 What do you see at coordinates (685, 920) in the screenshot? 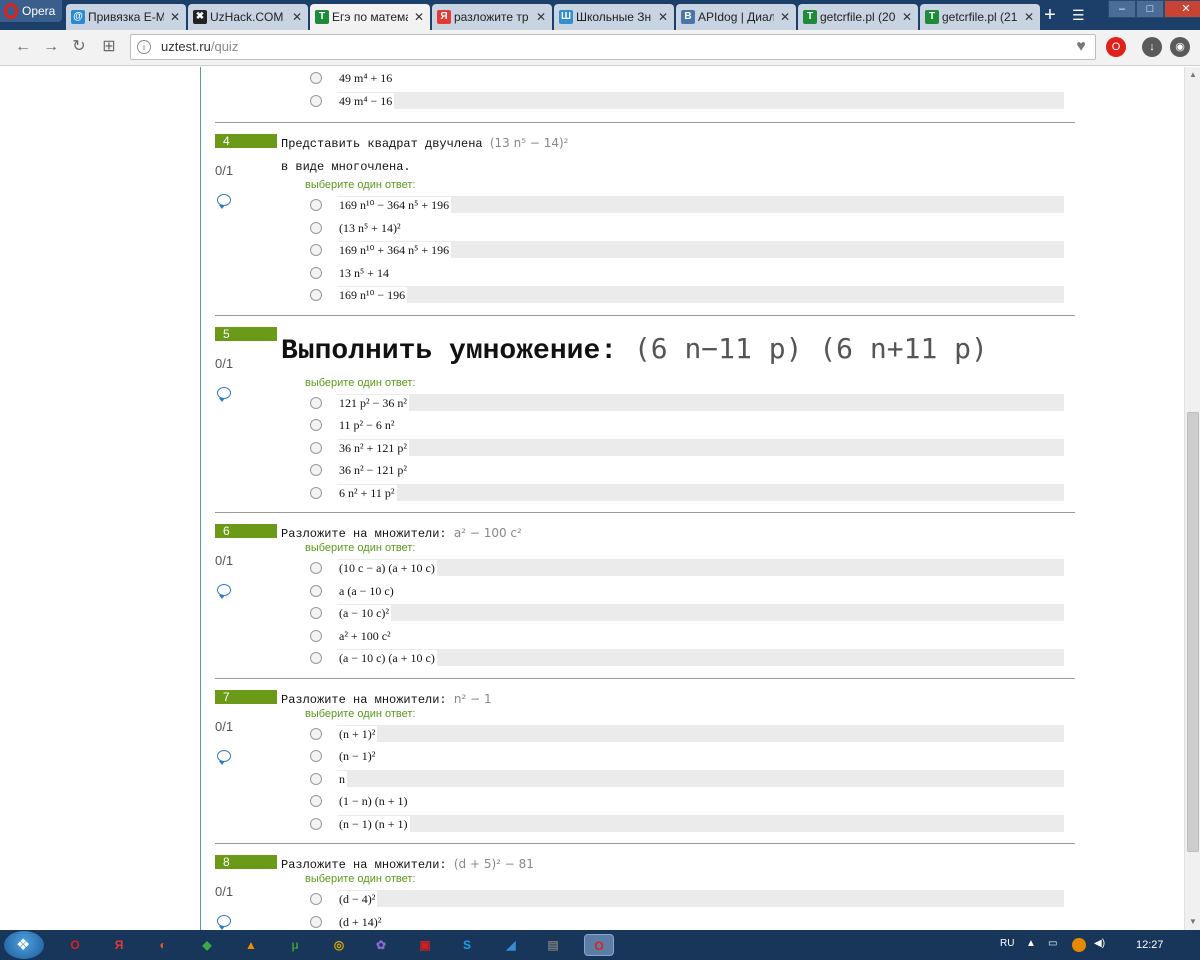
I see `answer-option: (d + 14)²` at bounding box center [685, 920].